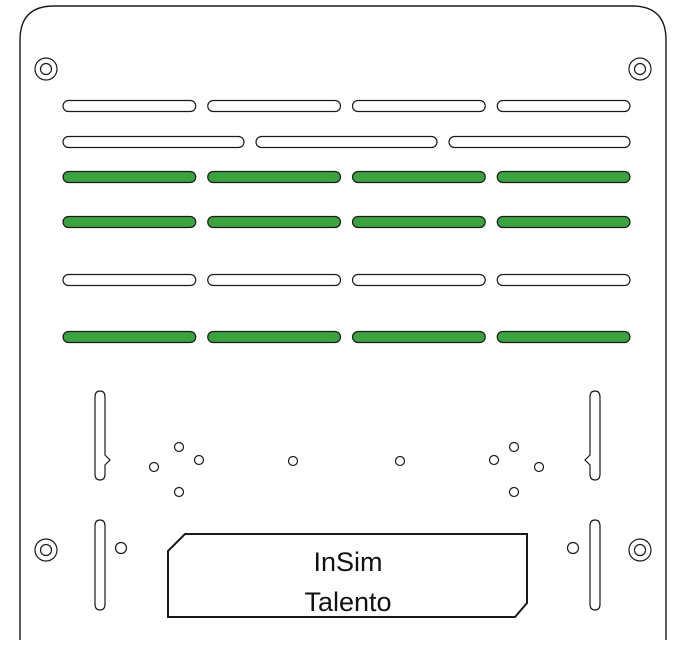  I want to click on small-hole-right, so click(573, 548).